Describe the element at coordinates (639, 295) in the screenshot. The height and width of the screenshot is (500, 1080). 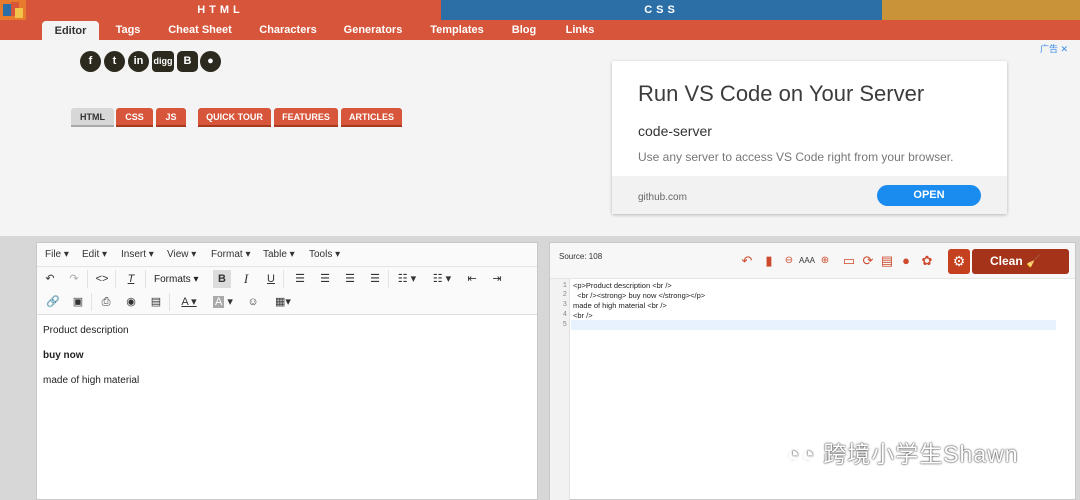
I see `code-line: <br /><strong> buy now </strong></p>` at that location.